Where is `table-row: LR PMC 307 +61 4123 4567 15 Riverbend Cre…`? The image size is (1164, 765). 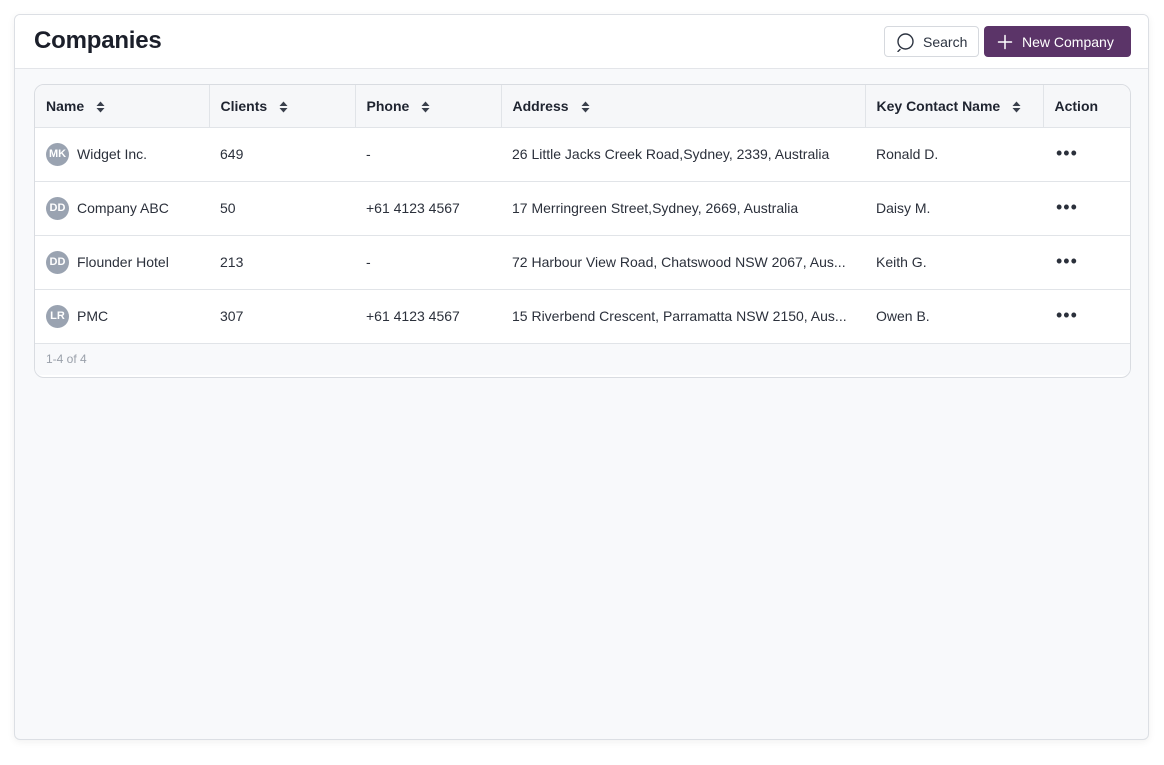
table-row: LR PMC 307 +61 4123 4567 15 Riverbend Cre… is located at coordinates (582, 316).